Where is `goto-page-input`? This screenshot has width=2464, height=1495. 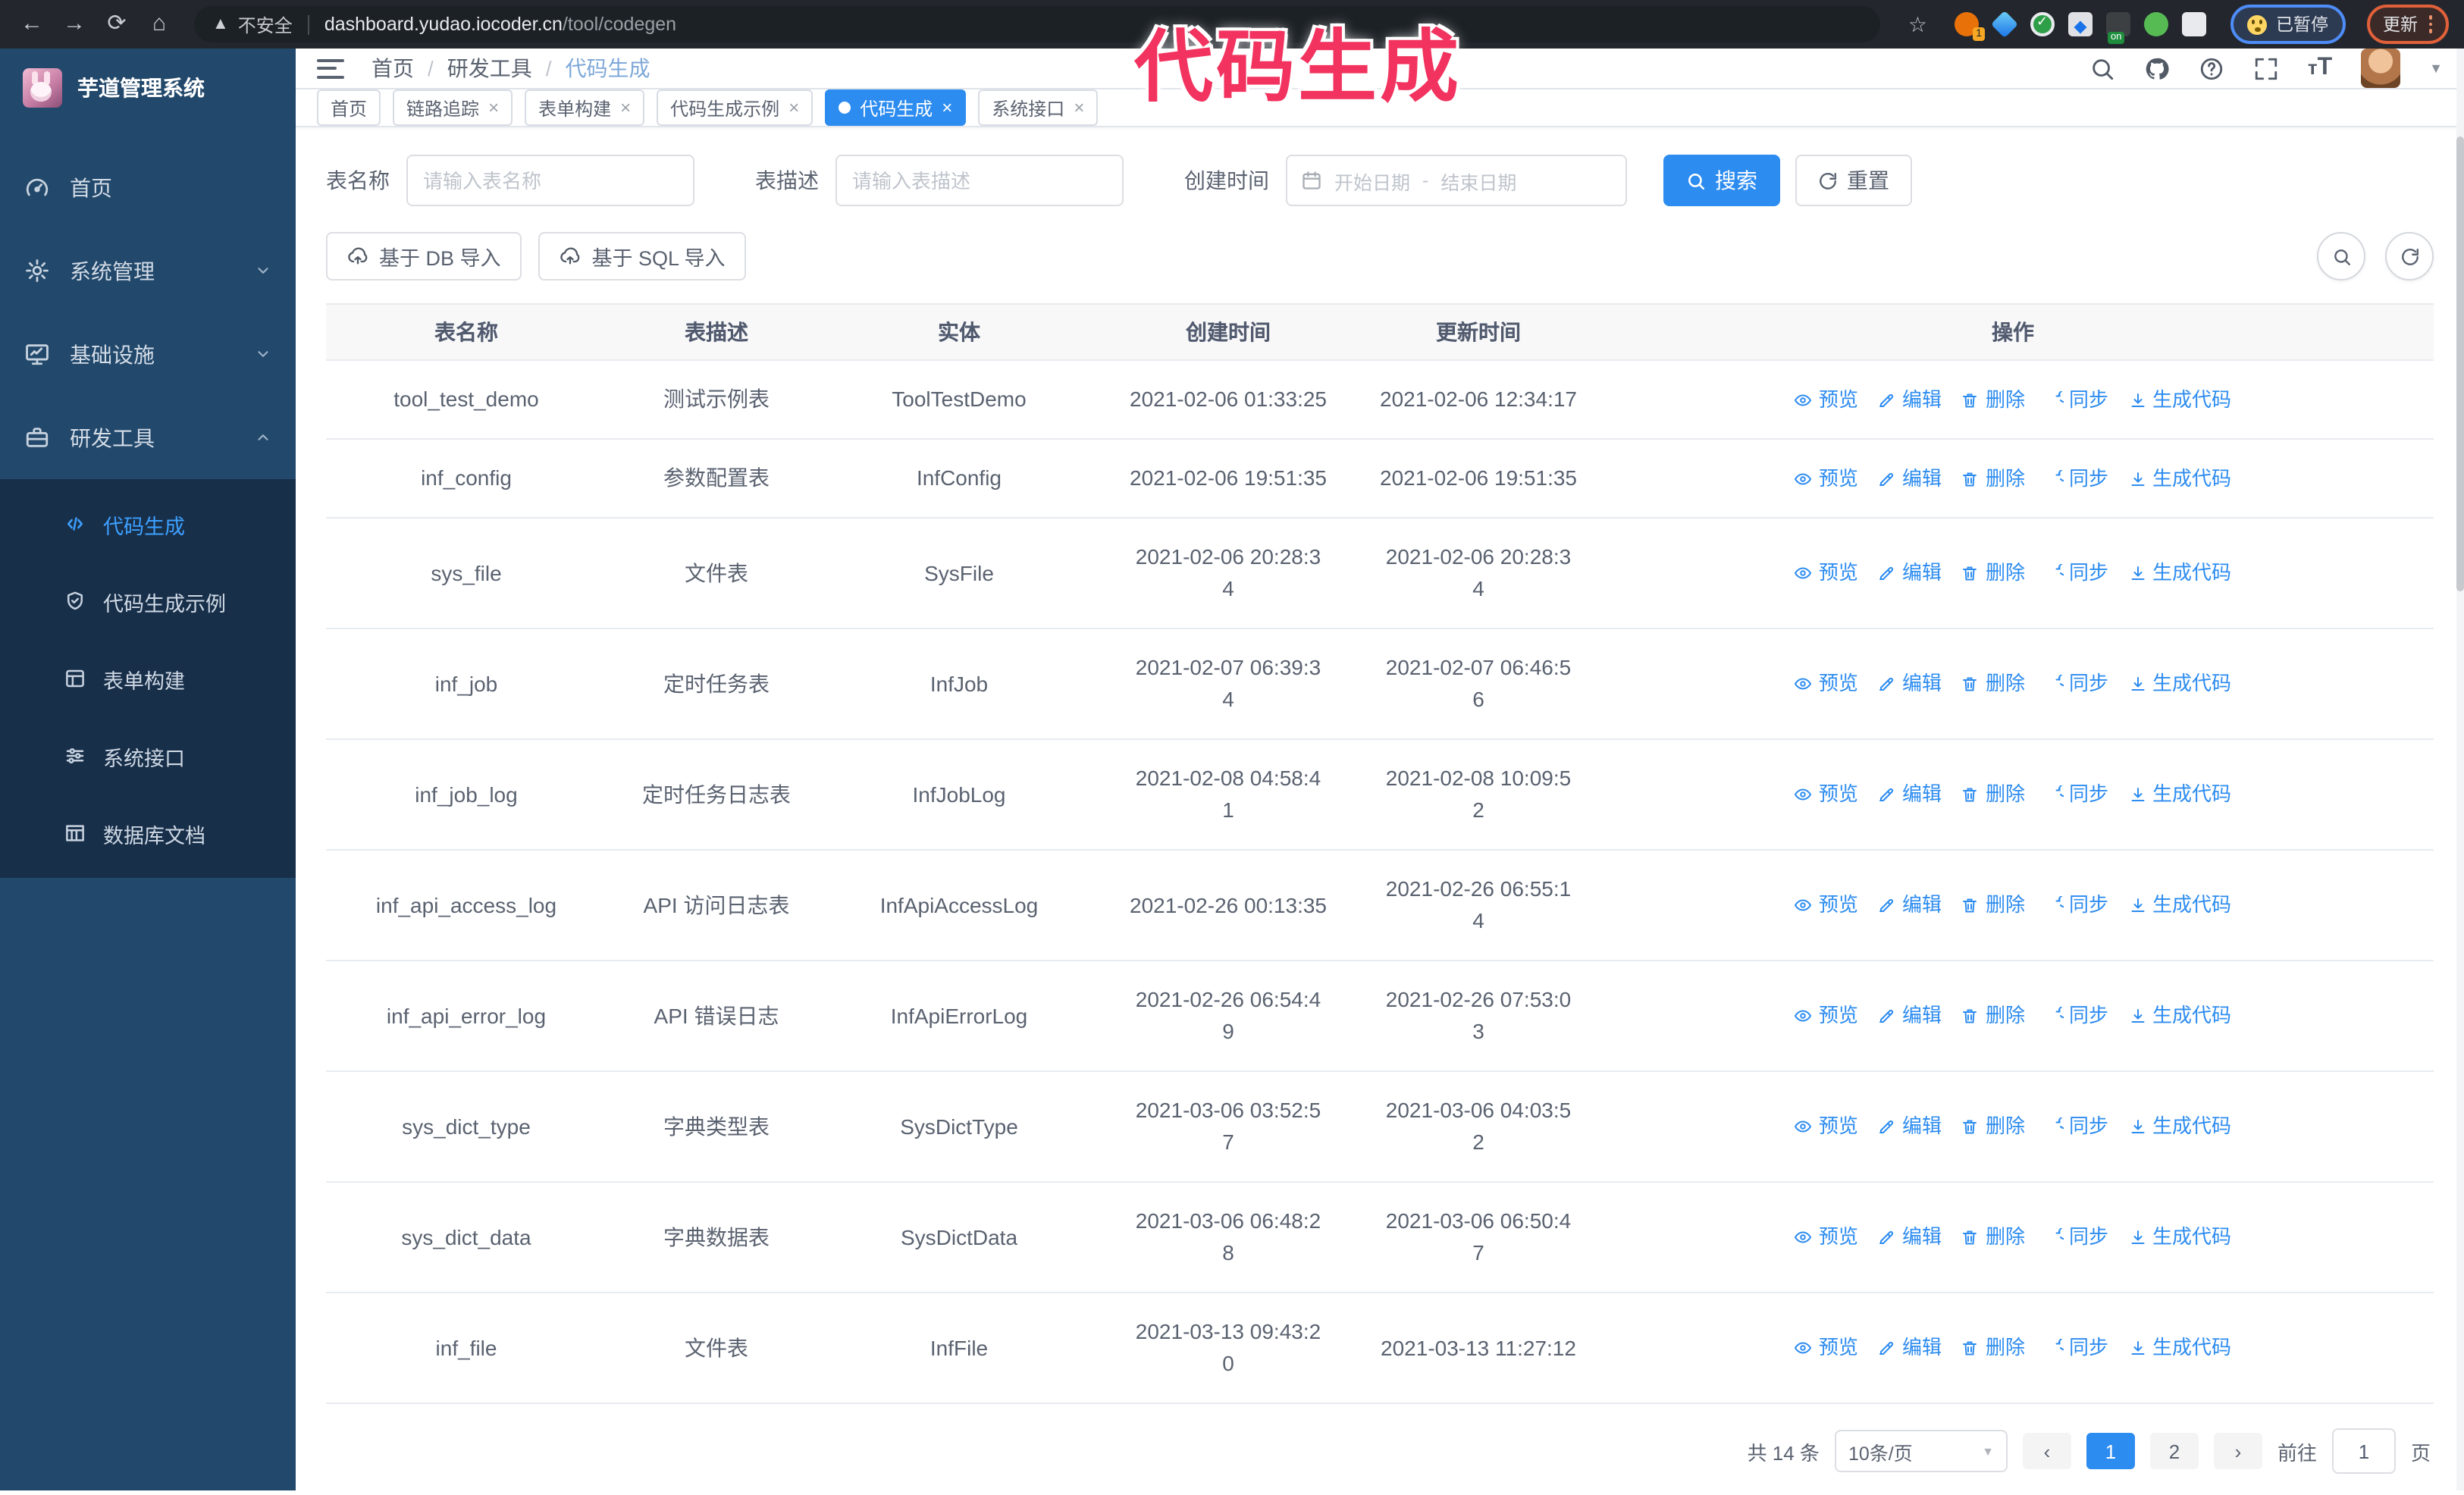 goto-page-input is located at coordinates (2364, 1451).